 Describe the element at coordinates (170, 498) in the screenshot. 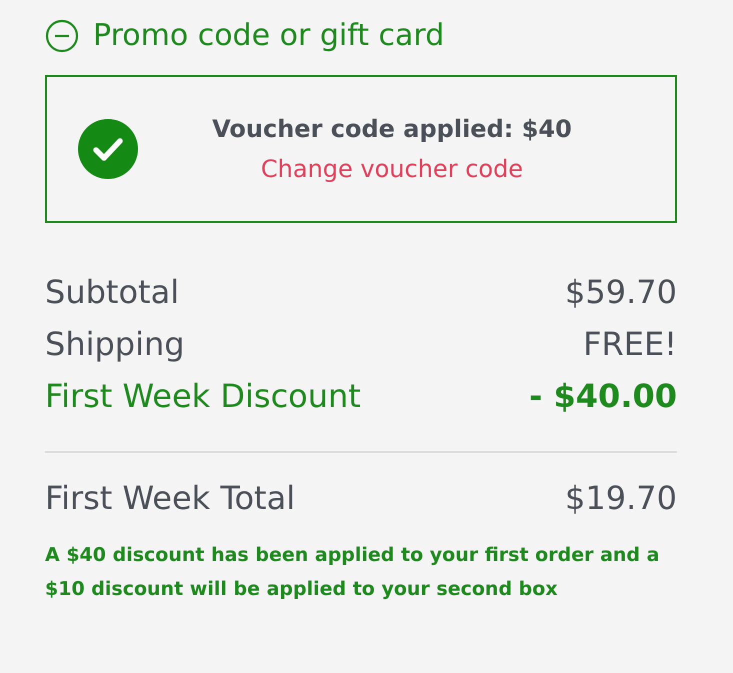

I see `total-label: First Week Total` at that location.